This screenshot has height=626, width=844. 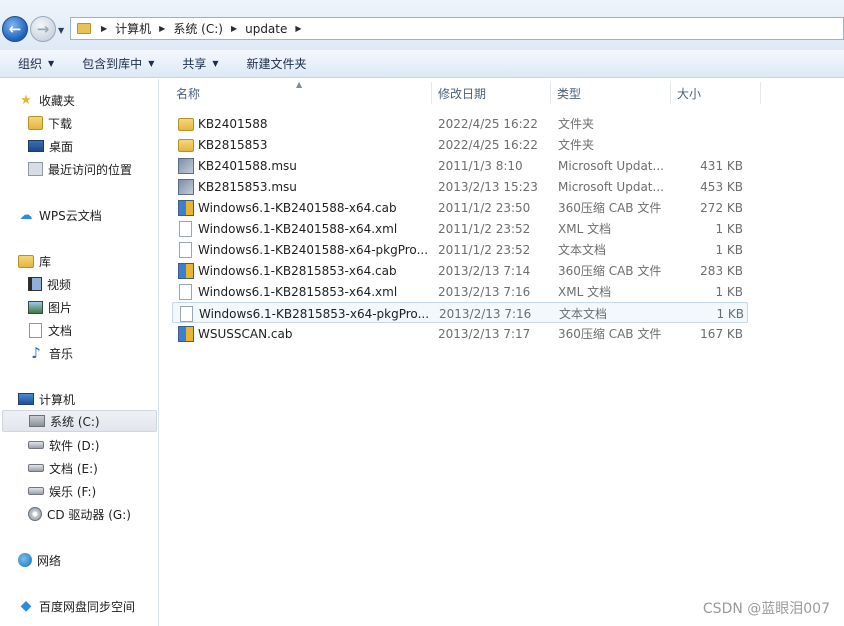 I want to click on nav-drive-e-label: 文档 (E:), so click(x=73, y=468).